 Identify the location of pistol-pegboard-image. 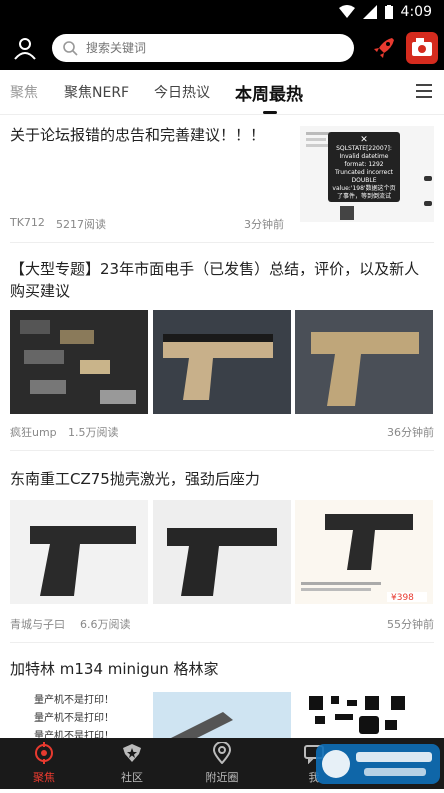
(364, 362).